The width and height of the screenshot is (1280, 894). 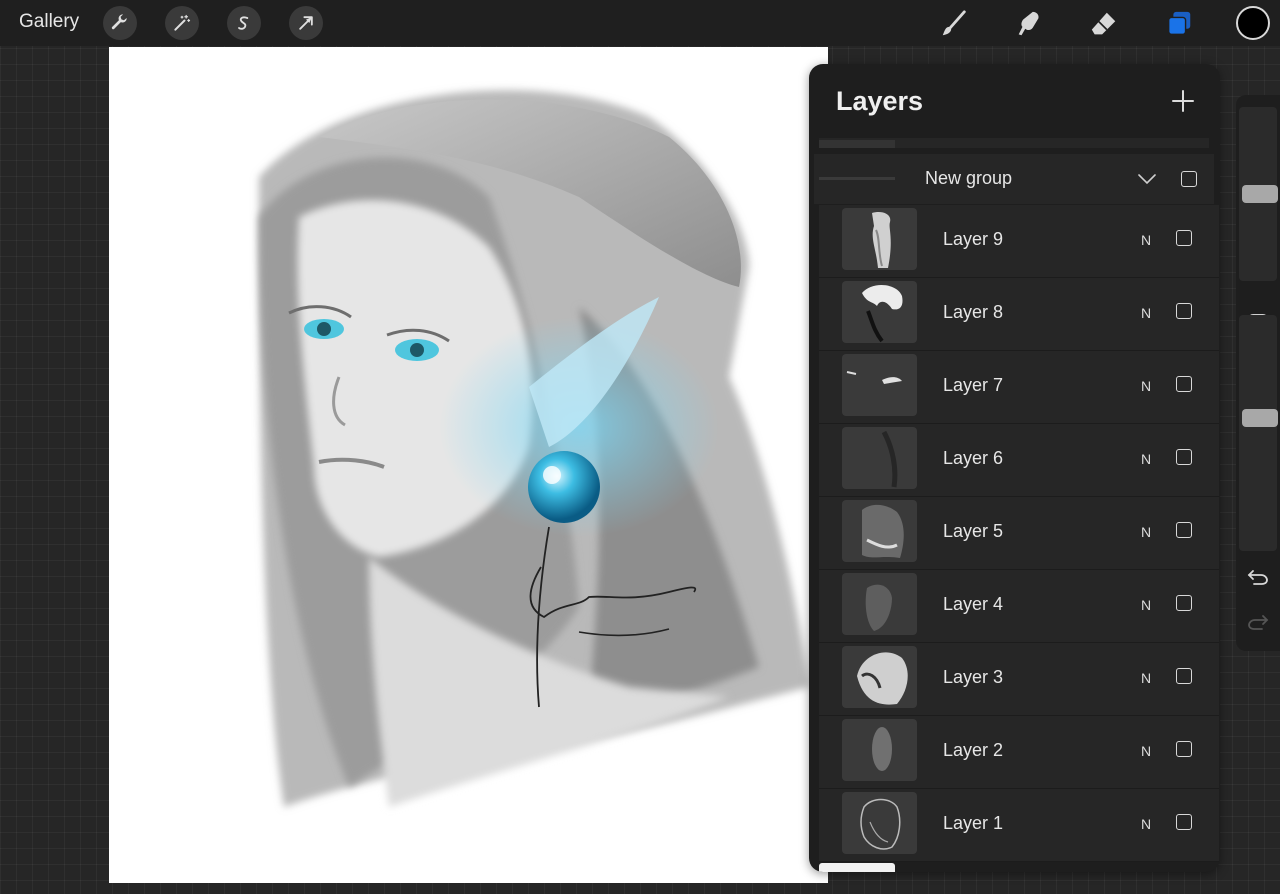 What do you see at coordinates (857, 178) in the screenshot?
I see `group-thumbnail` at bounding box center [857, 178].